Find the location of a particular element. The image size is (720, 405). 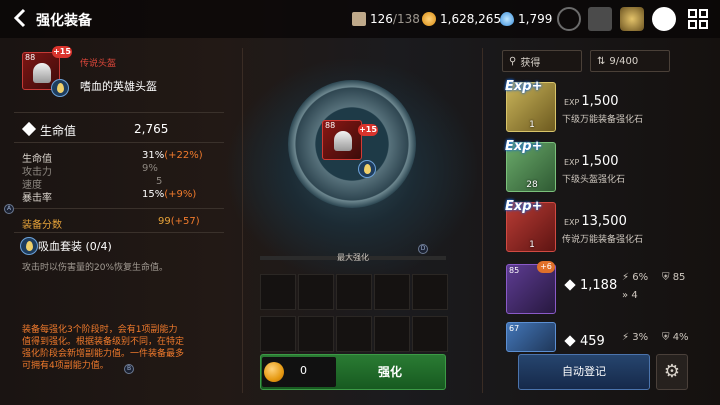

enhance-cost: 0 is located at coordinates (303, 370).